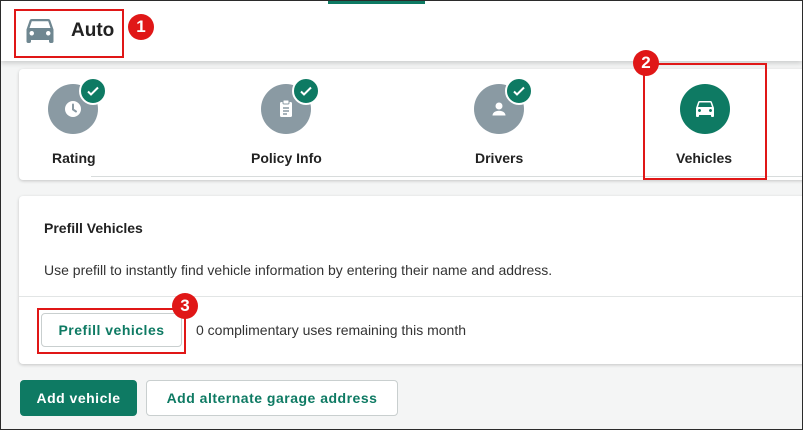 The height and width of the screenshot is (430, 803). I want to click on person-icon, so click(499, 109).